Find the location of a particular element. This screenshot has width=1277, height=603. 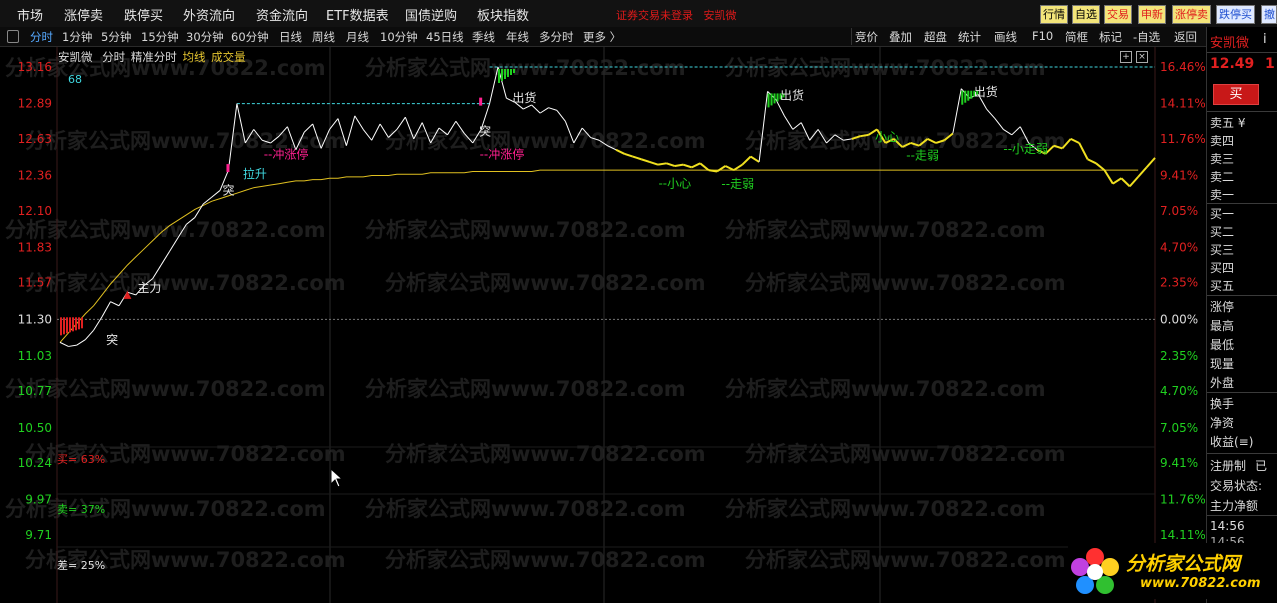

menu-limit-down-buy: 跌停买 is located at coordinates (143, 14).